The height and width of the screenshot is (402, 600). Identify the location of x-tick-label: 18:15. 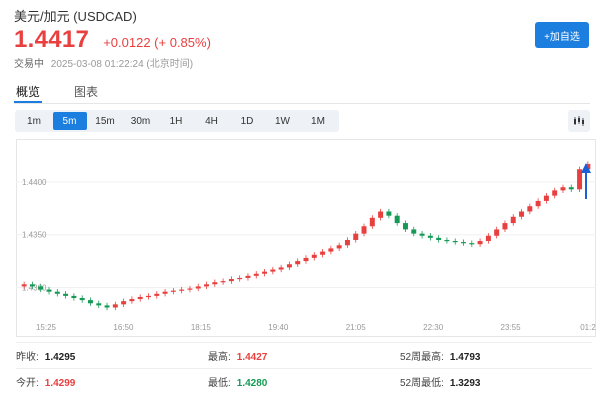
(201, 327).